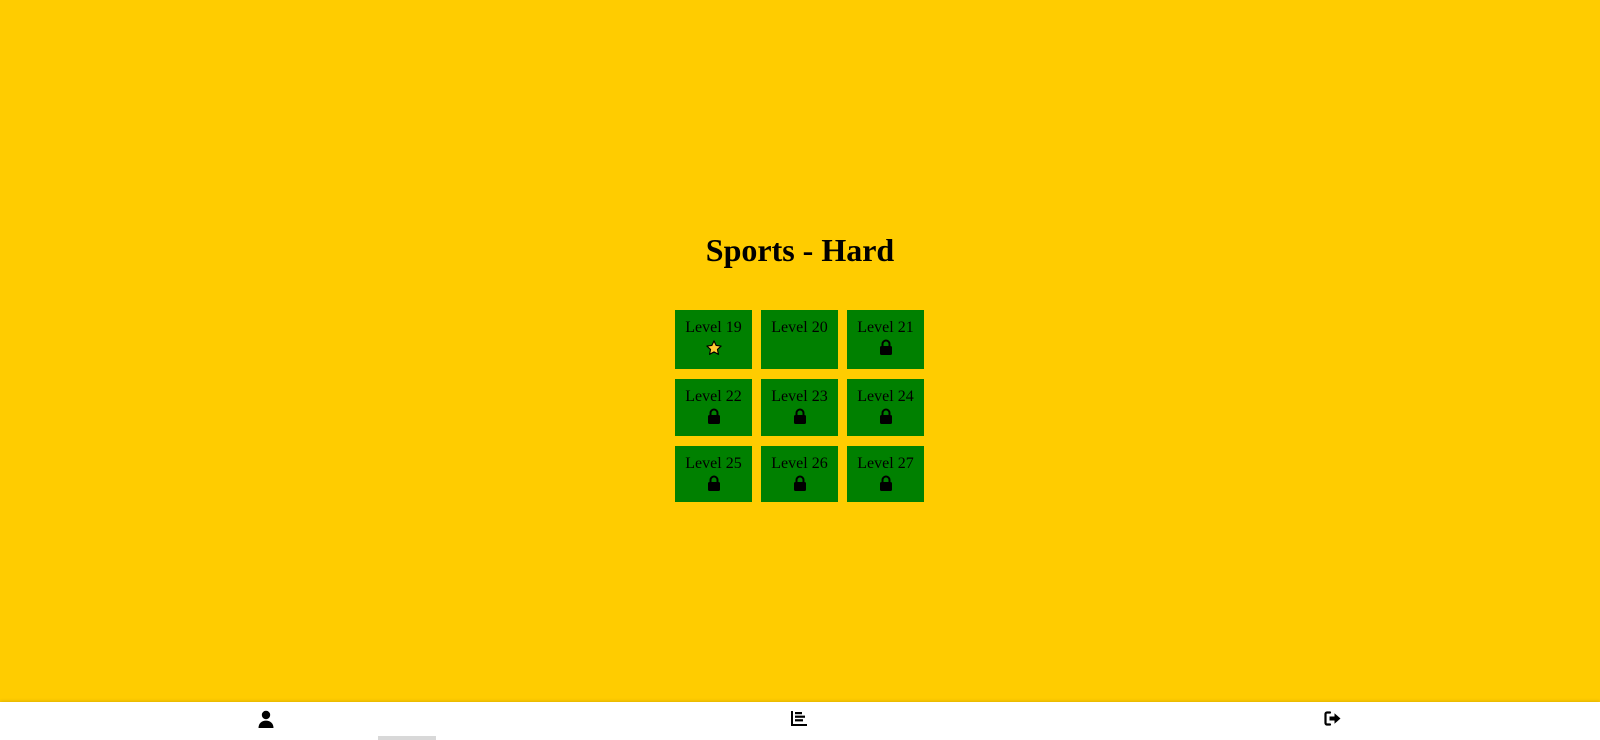 This screenshot has height=740, width=1600. I want to click on logout-button, so click(1333, 721).